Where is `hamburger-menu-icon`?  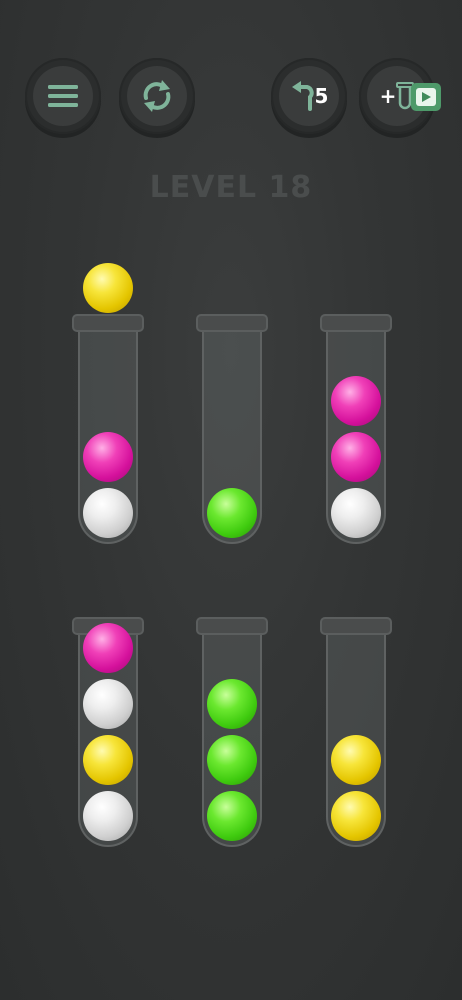
hamburger-menu-icon is located at coordinates (63, 96).